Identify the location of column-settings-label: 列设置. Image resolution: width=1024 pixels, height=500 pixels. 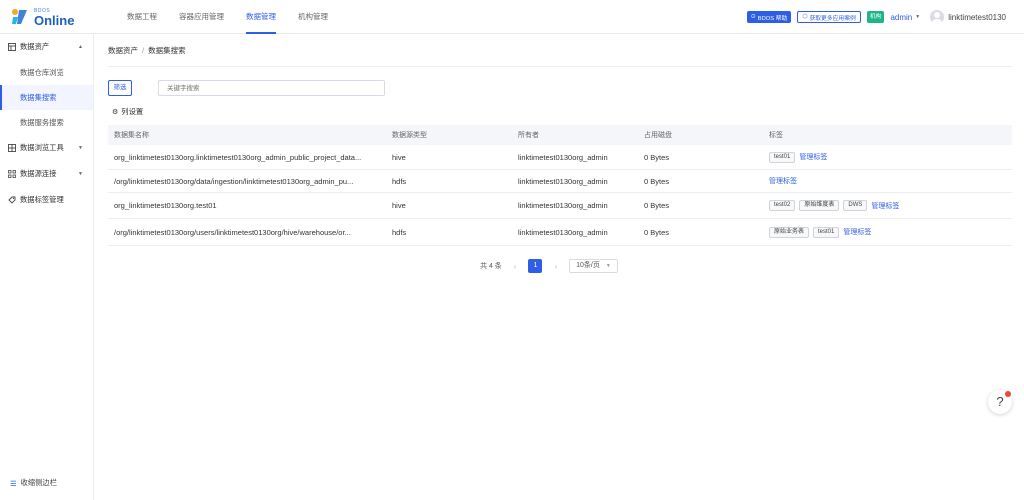
(132, 111).